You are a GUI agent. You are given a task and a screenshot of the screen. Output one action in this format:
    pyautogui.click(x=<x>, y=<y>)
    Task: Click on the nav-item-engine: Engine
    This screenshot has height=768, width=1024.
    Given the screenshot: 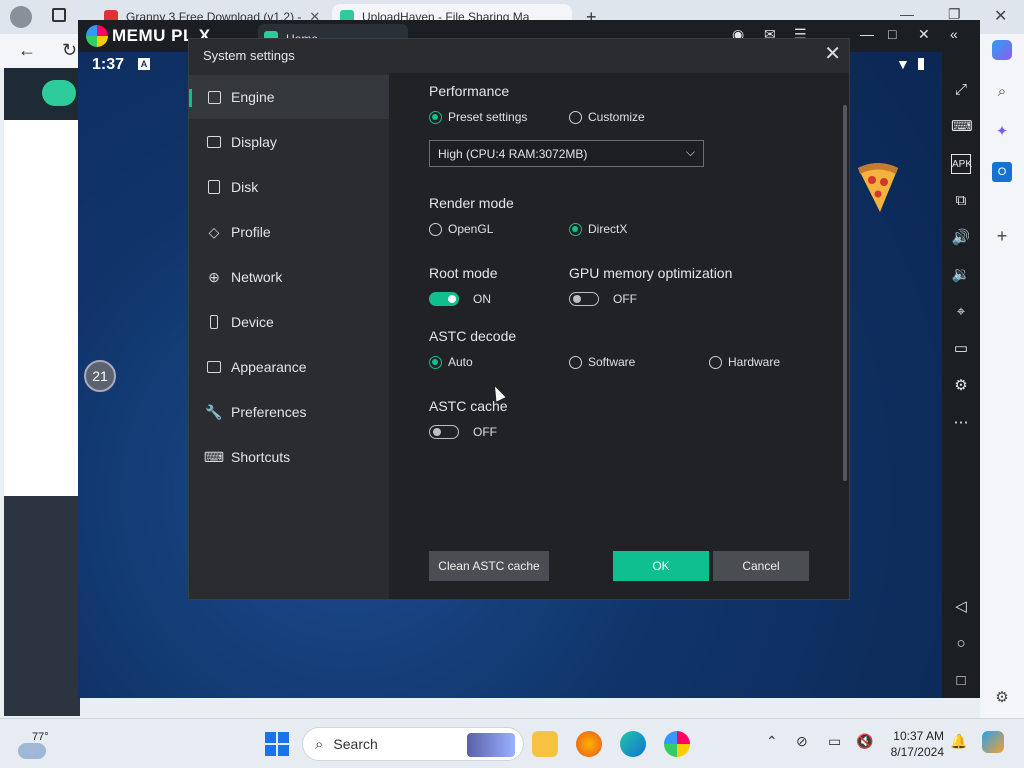 What is the action you would take?
    pyautogui.click(x=289, y=97)
    